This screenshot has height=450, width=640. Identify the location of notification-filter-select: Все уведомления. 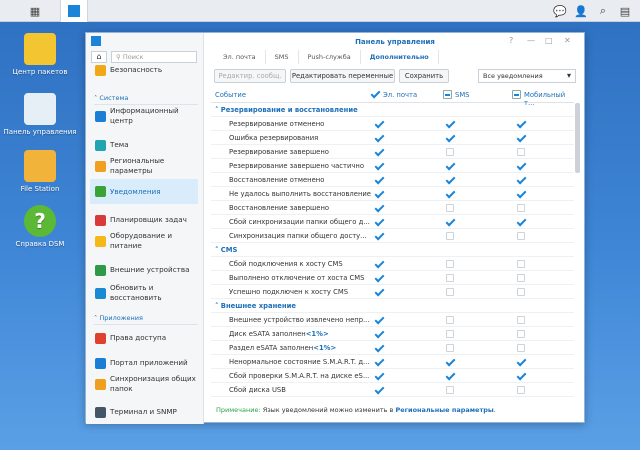
(527, 76).